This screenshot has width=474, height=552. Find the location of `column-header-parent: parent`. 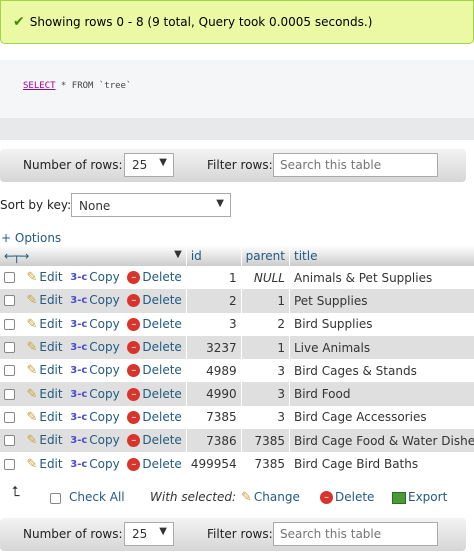

column-header-parent: parent is located at coordinates (265, 255).